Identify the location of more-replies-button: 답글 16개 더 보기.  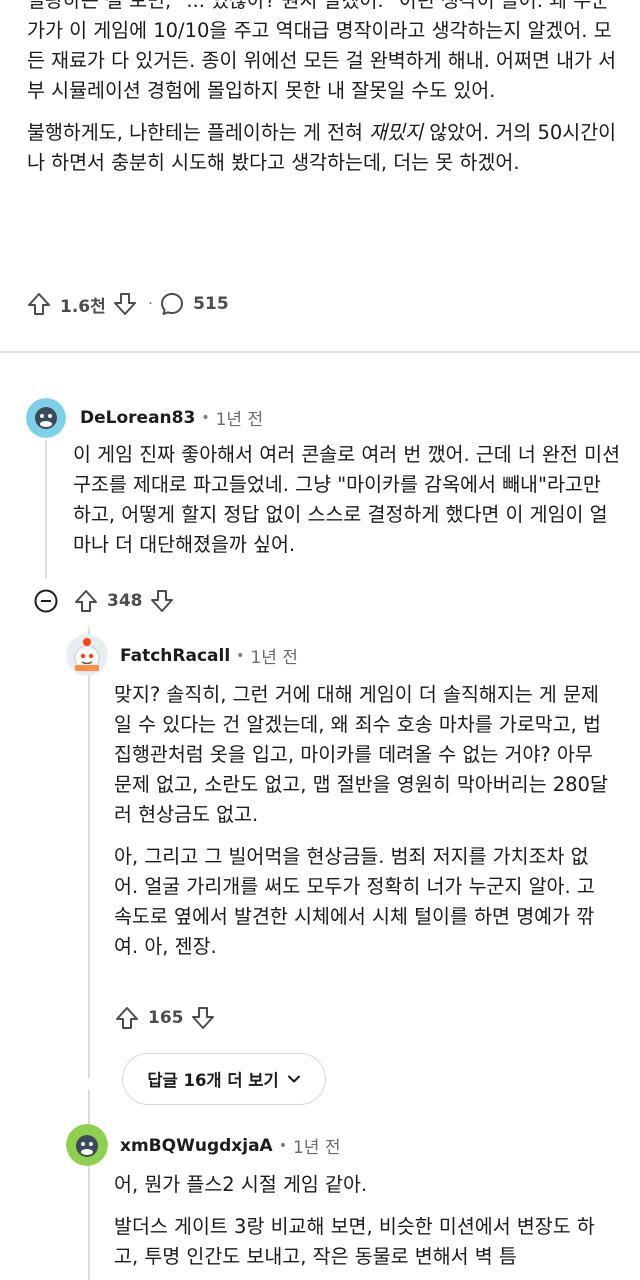
(224, 1079).